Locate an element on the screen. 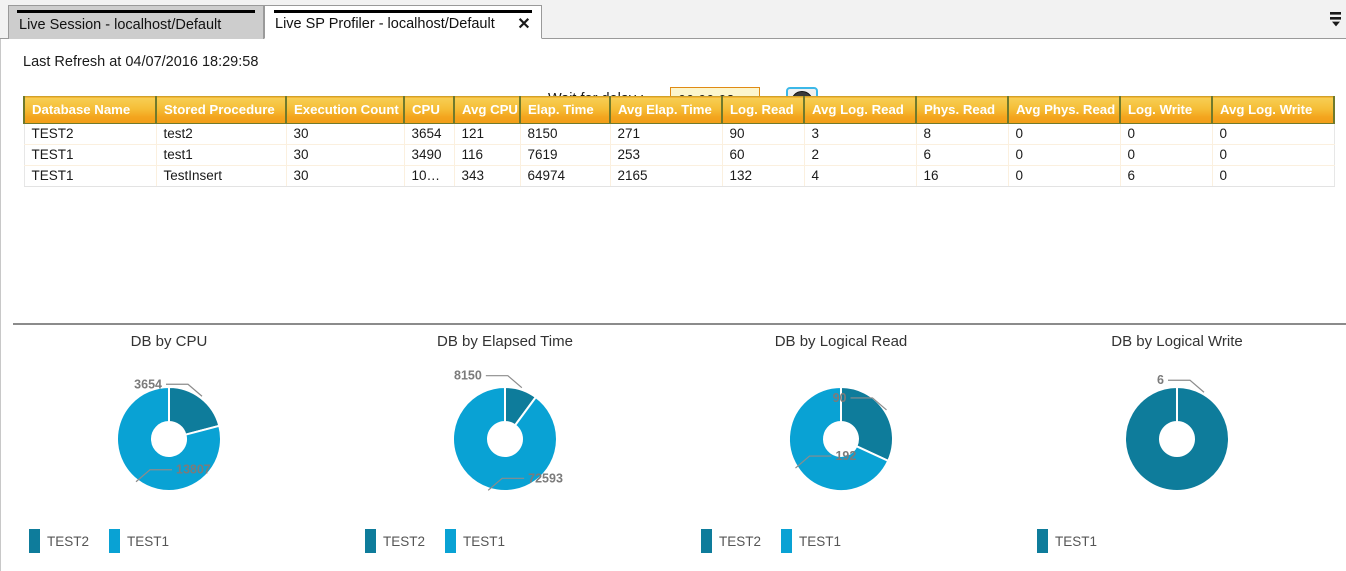 The image size is (1346, 571). data-label: 90 is located at coordinates (840, 398).